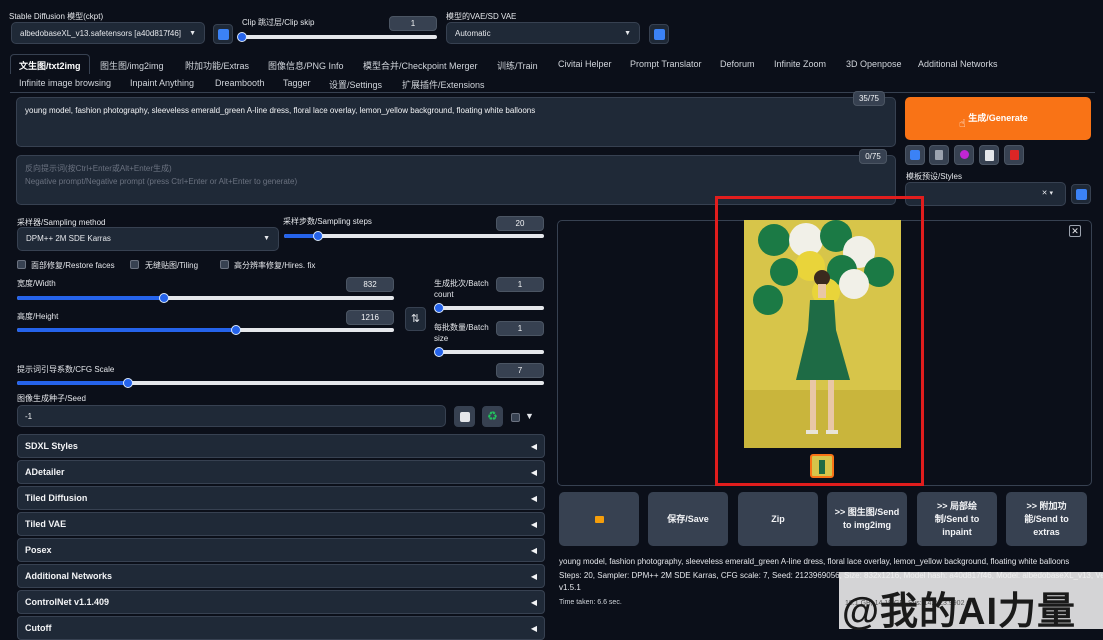 This screenshot has height=640, width=1103. Describe the element at coordinates (281, 446) in the screenshot. I see `accordion-sdxl-styles: SDXL Styles ◀` at that location.